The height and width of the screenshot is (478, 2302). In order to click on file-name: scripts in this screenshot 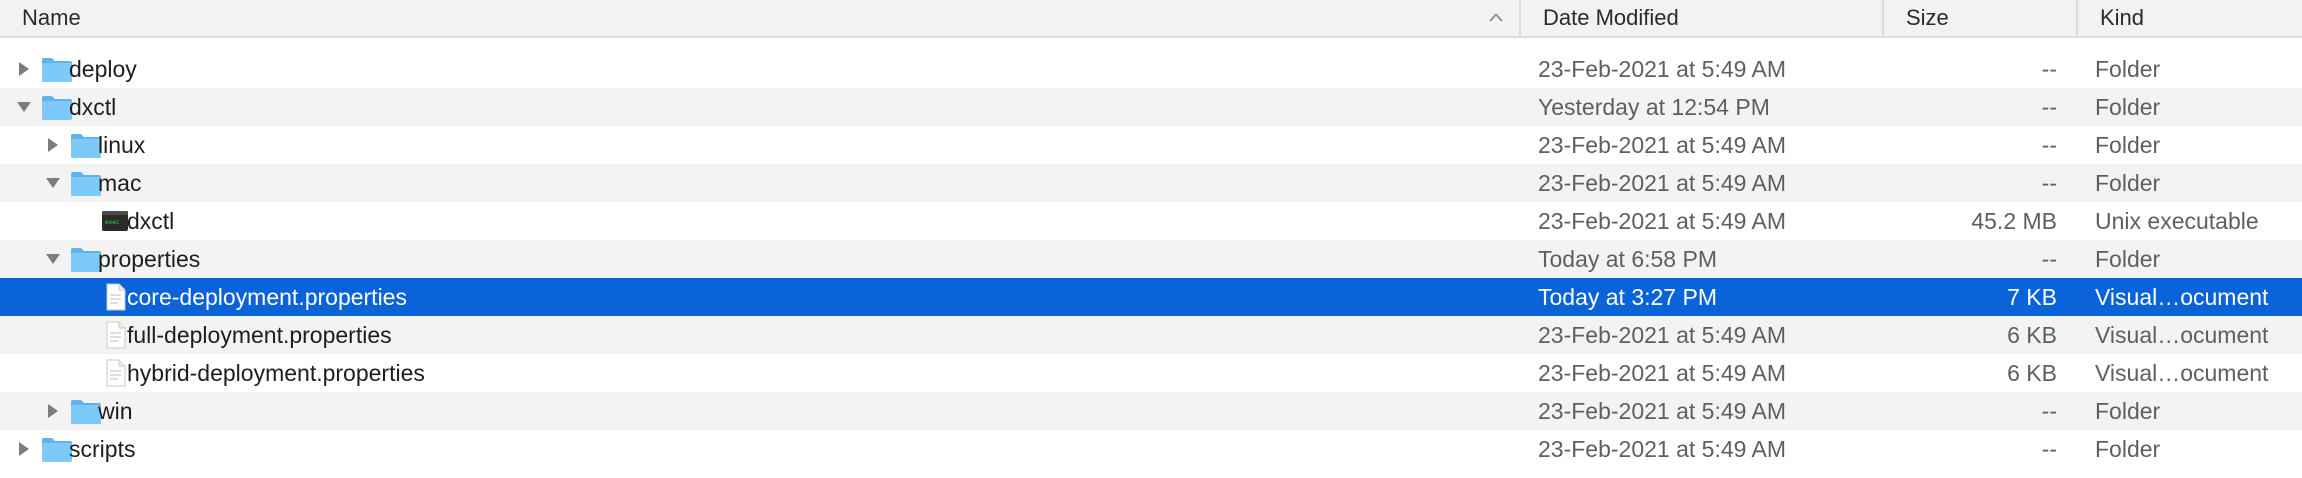, I will do `click(102, 449)`.